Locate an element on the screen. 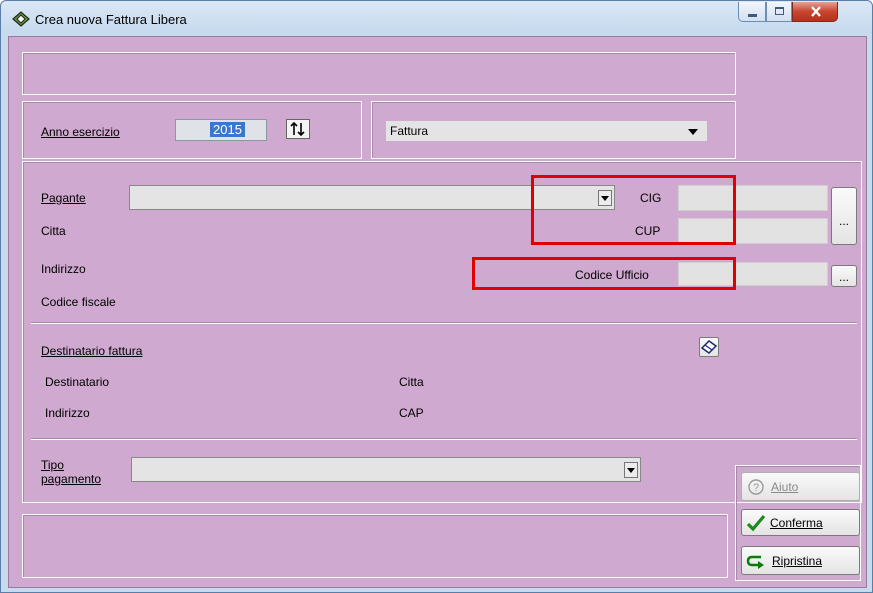 This screenshot has height=593, width=873. pagante-indirizzo-label: Indirizzo is located at coordinates (63, 269).